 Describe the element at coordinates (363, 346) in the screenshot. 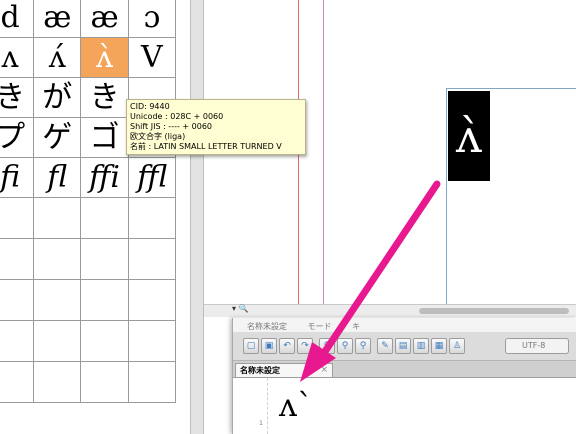

I see `replace-icon: ⚲` at that location.